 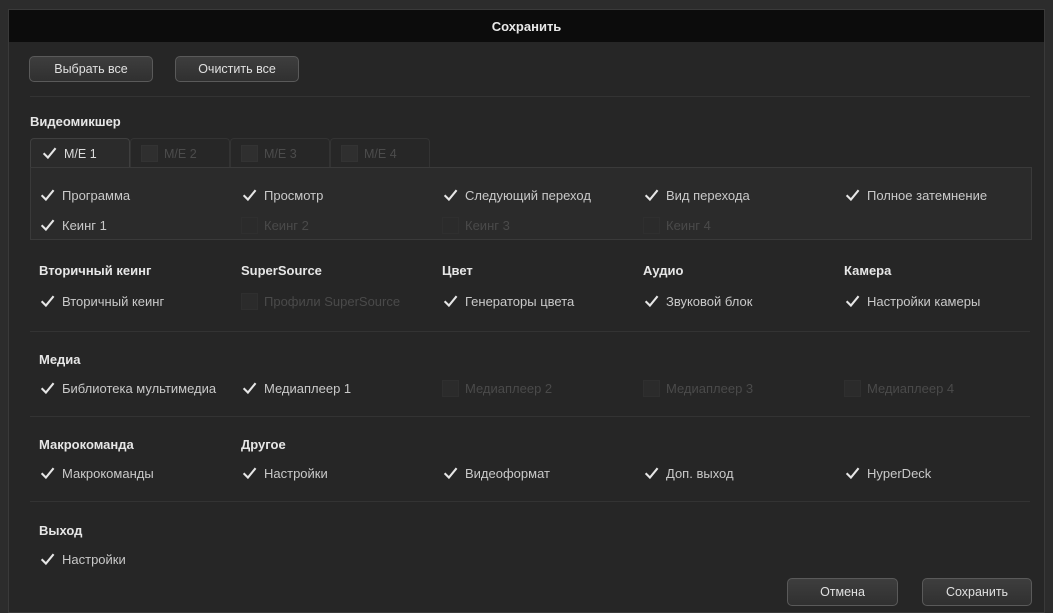 I want to click on key-4-checkbox: Кеинг 4, so click(x=677, y=225).